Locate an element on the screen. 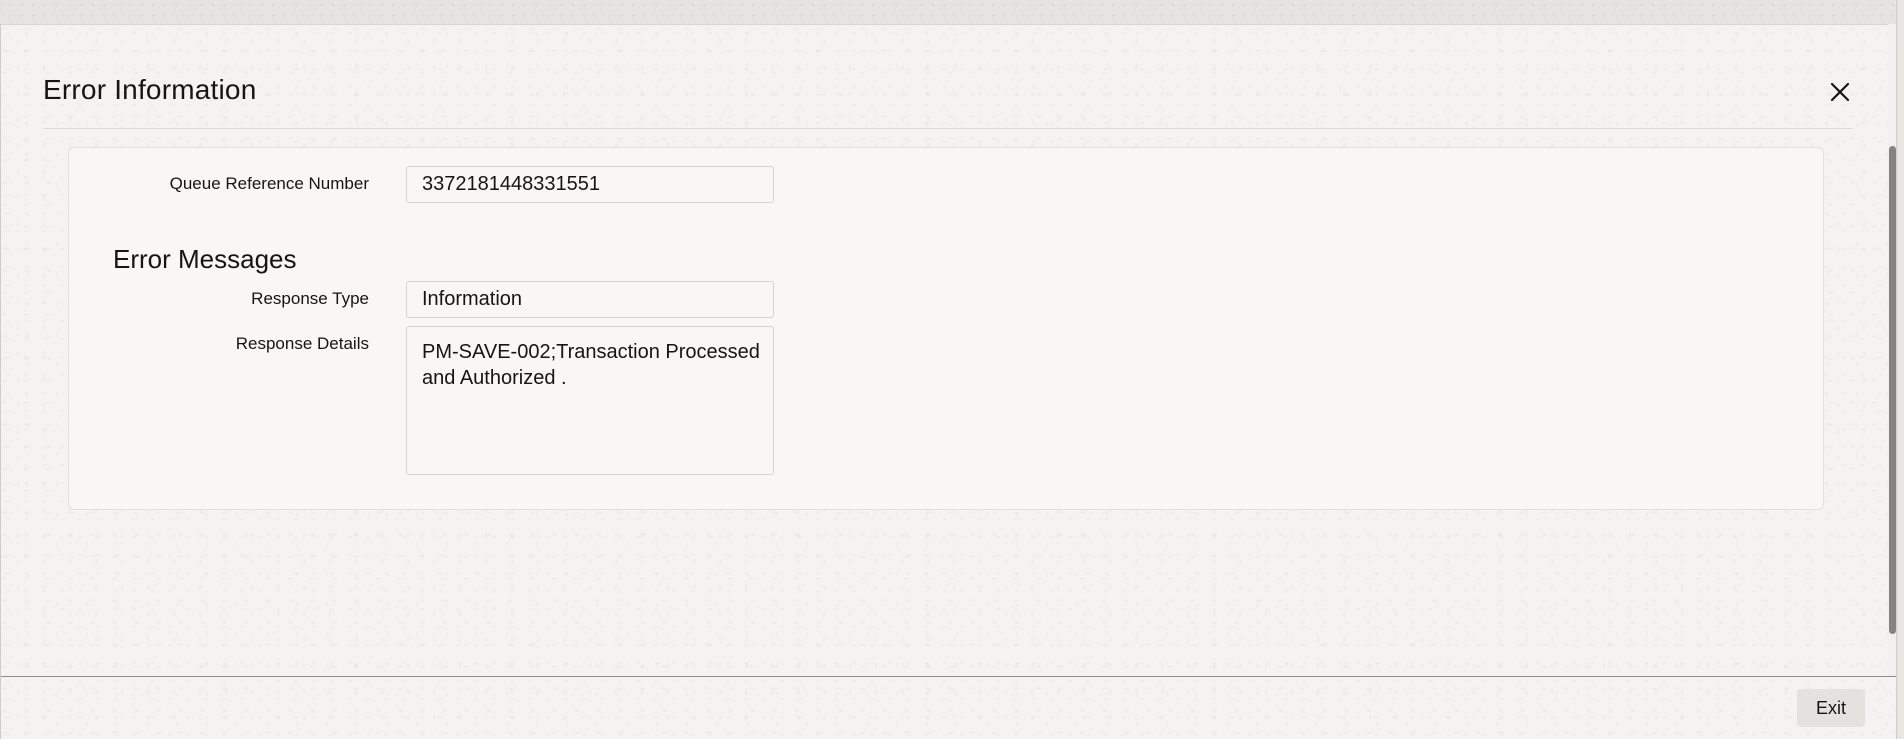 The width and height of the screenshot is (1904, 739). queue-reference-number-field: 3372181448331551 is located at coordinates (590, 184).